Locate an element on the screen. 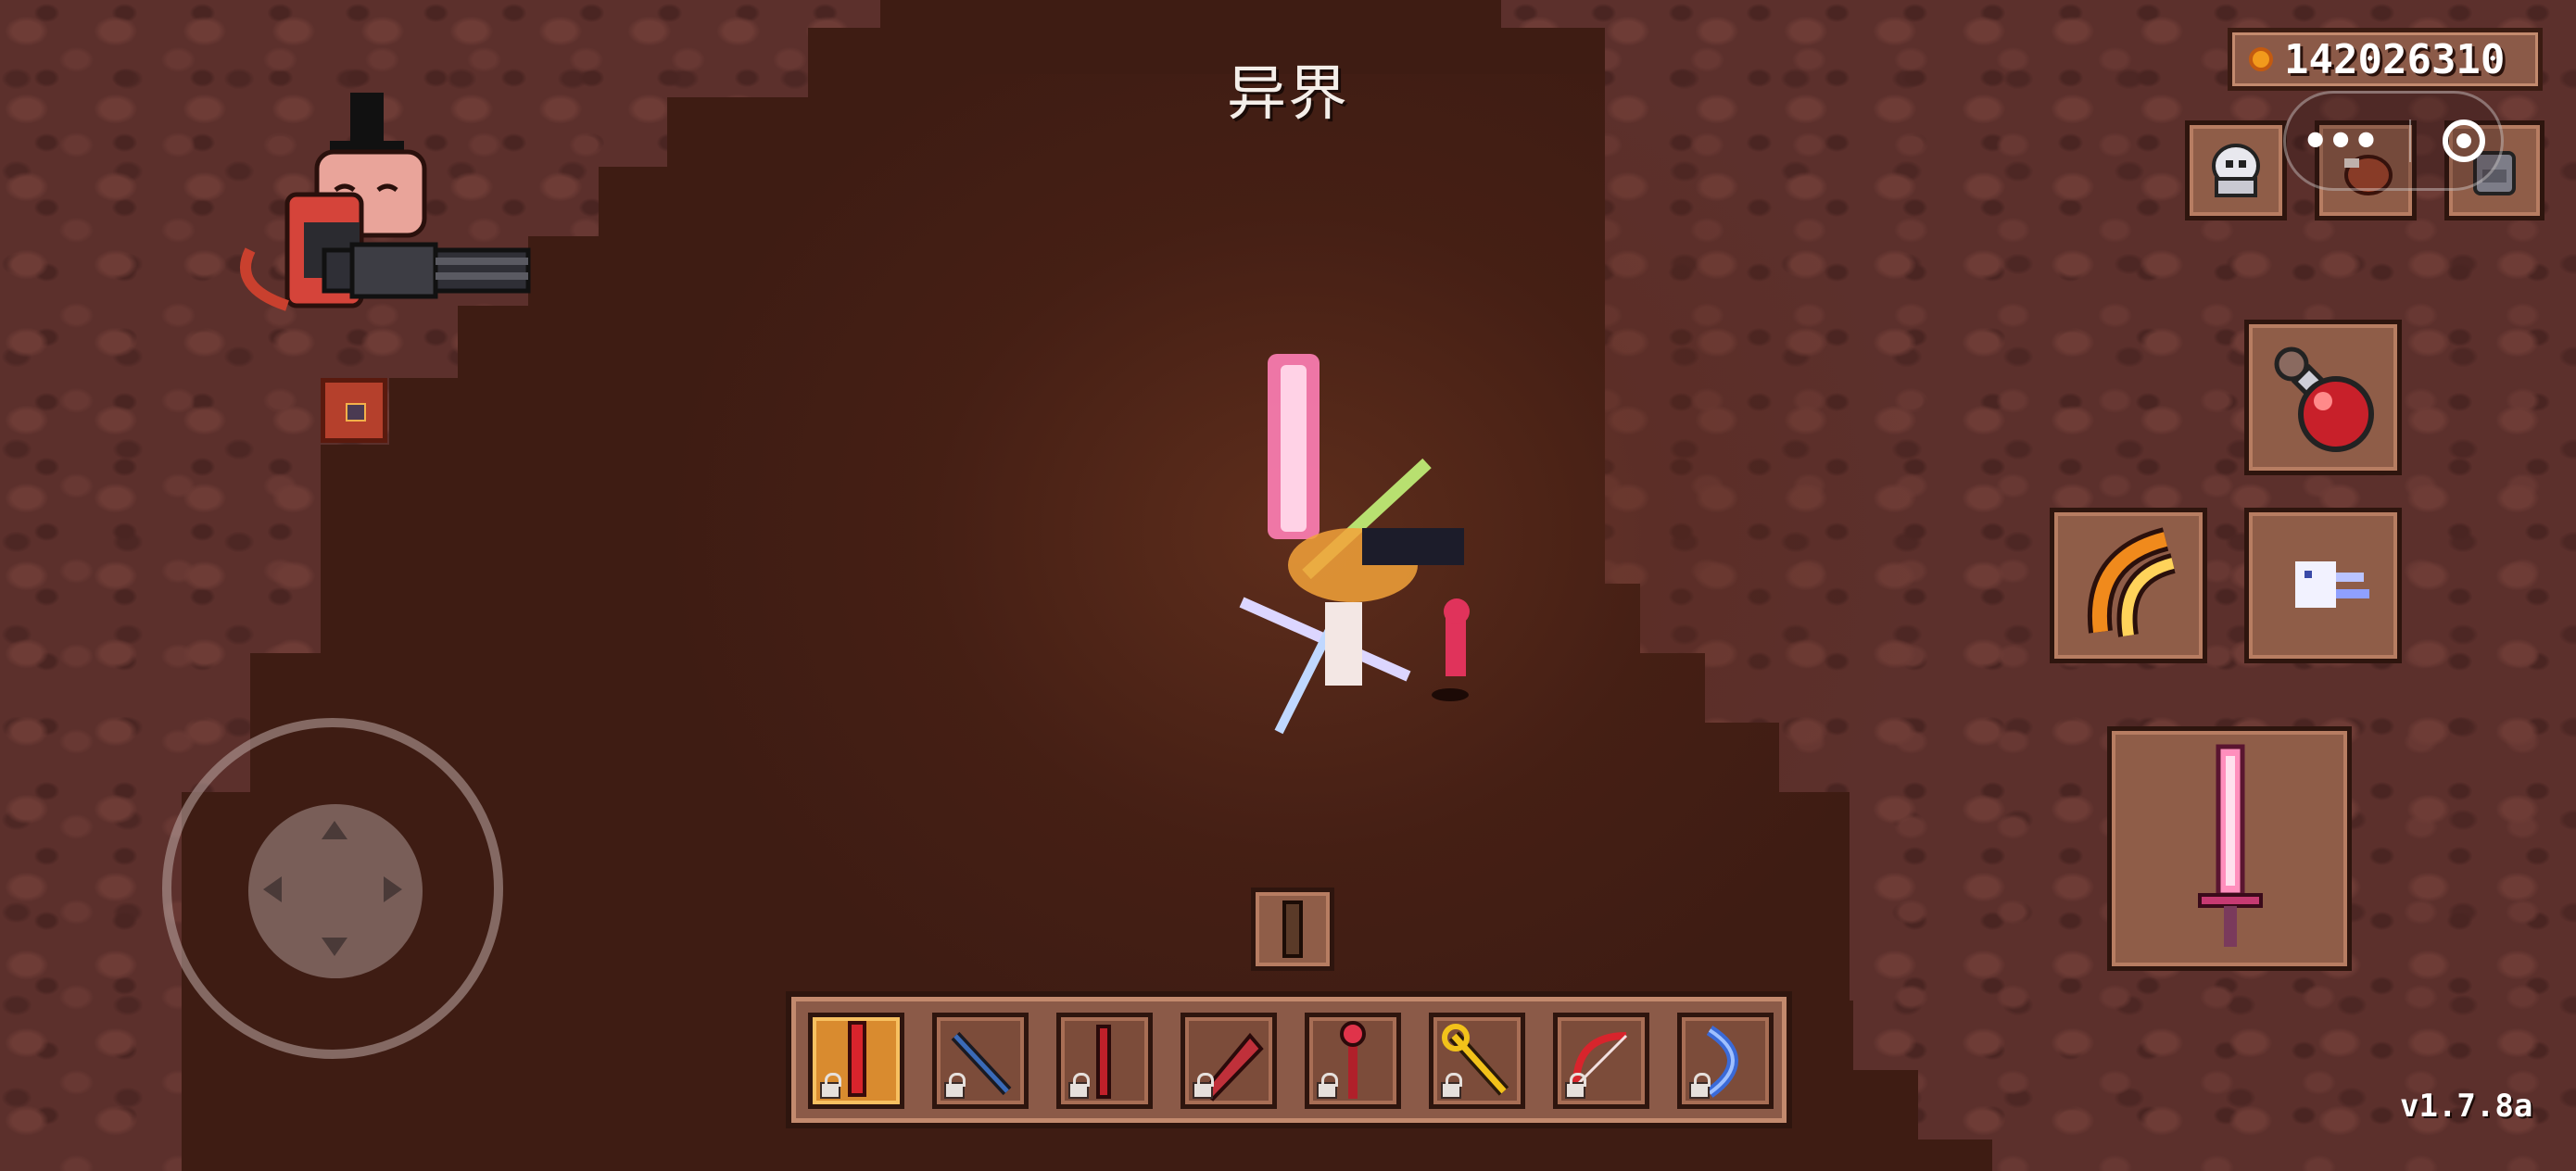 This screenshot has height=1171, width=2576. level-title: 异界 is located at coordinates (1288, 95).